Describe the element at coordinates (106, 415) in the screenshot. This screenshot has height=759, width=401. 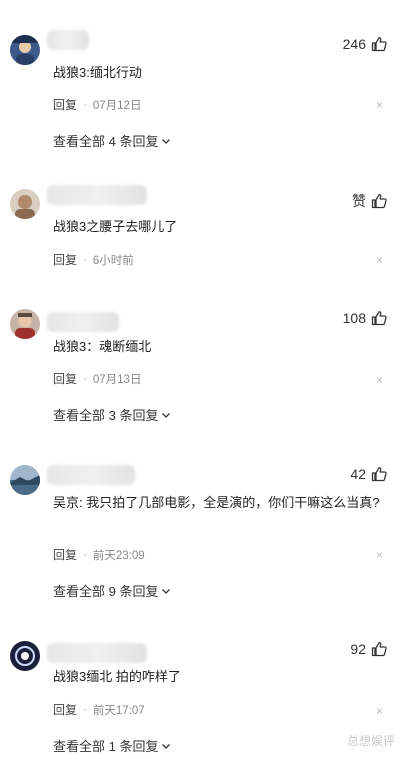
I see `view-all-replies-label: 查看全部 3 条回复` at that location.